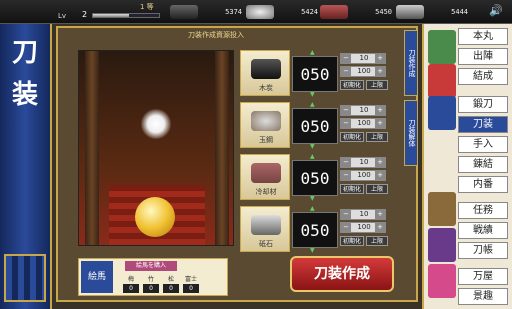 This screenshot has height=309, width=512. Describe the element at coordinates (309, 12) in the screenshot. I see `resource-value: 5424` at that location.